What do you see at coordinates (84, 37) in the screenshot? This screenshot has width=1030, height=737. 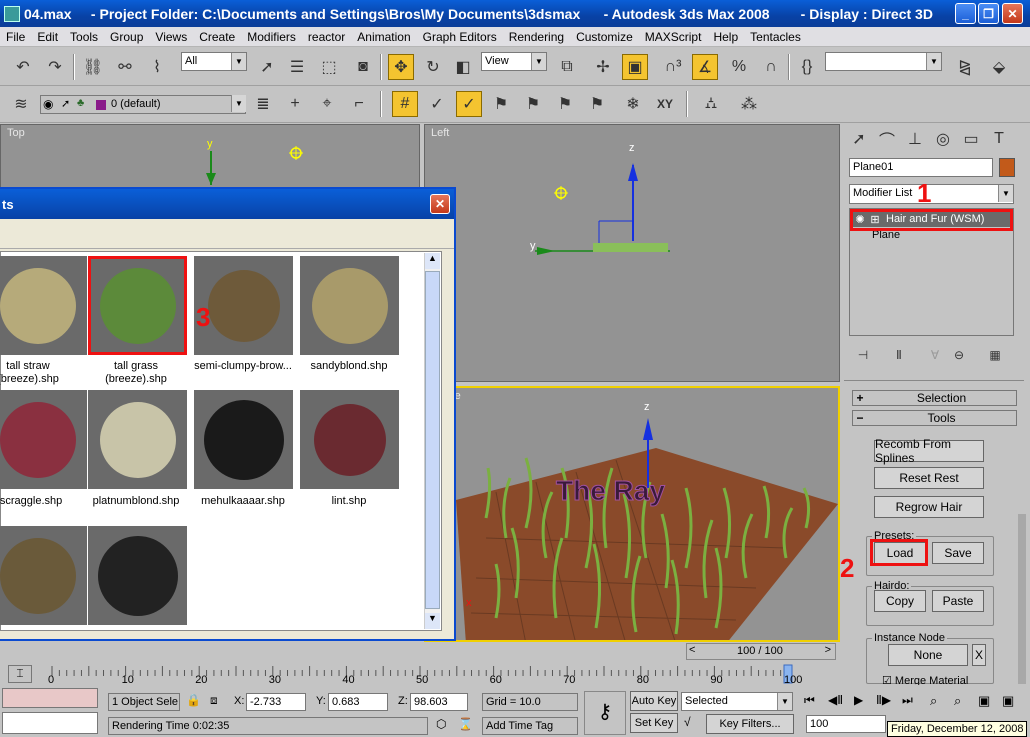 I see `menu-tools: Tools` at bounding box center [84, 37].